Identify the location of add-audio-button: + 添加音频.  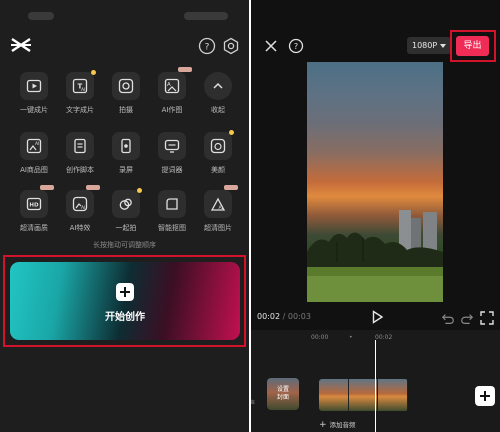
(337, 425).